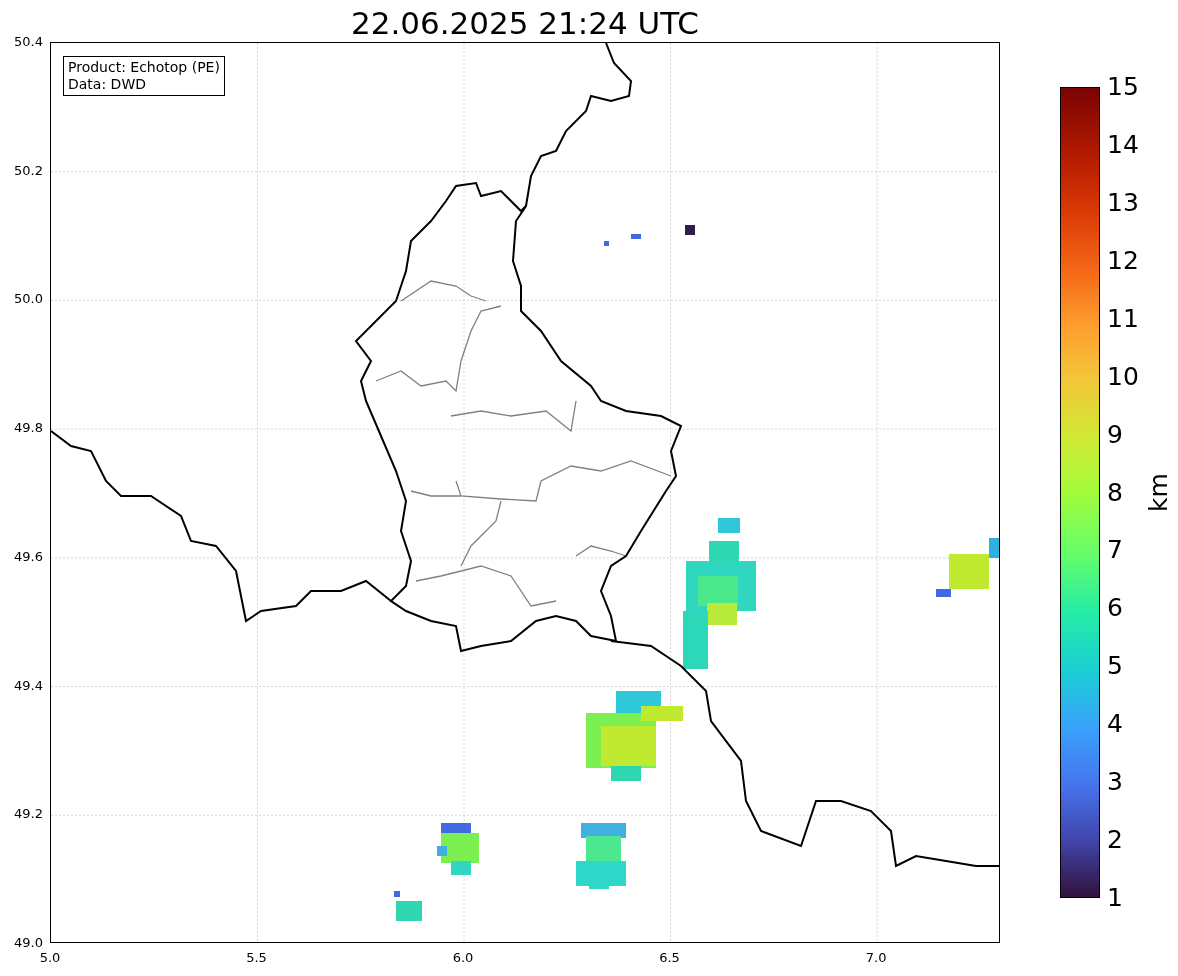 This screenshot has width=1178, height=976. Describe the element at coordinates (1115, 550) in the screenshot. I see `colorbar-tick-label: 7` at that location.